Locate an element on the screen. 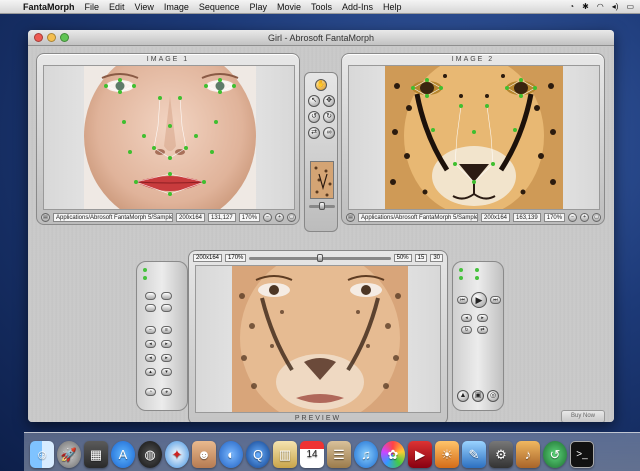  clock-icon: ◔ is located at coordinates (571, 6).